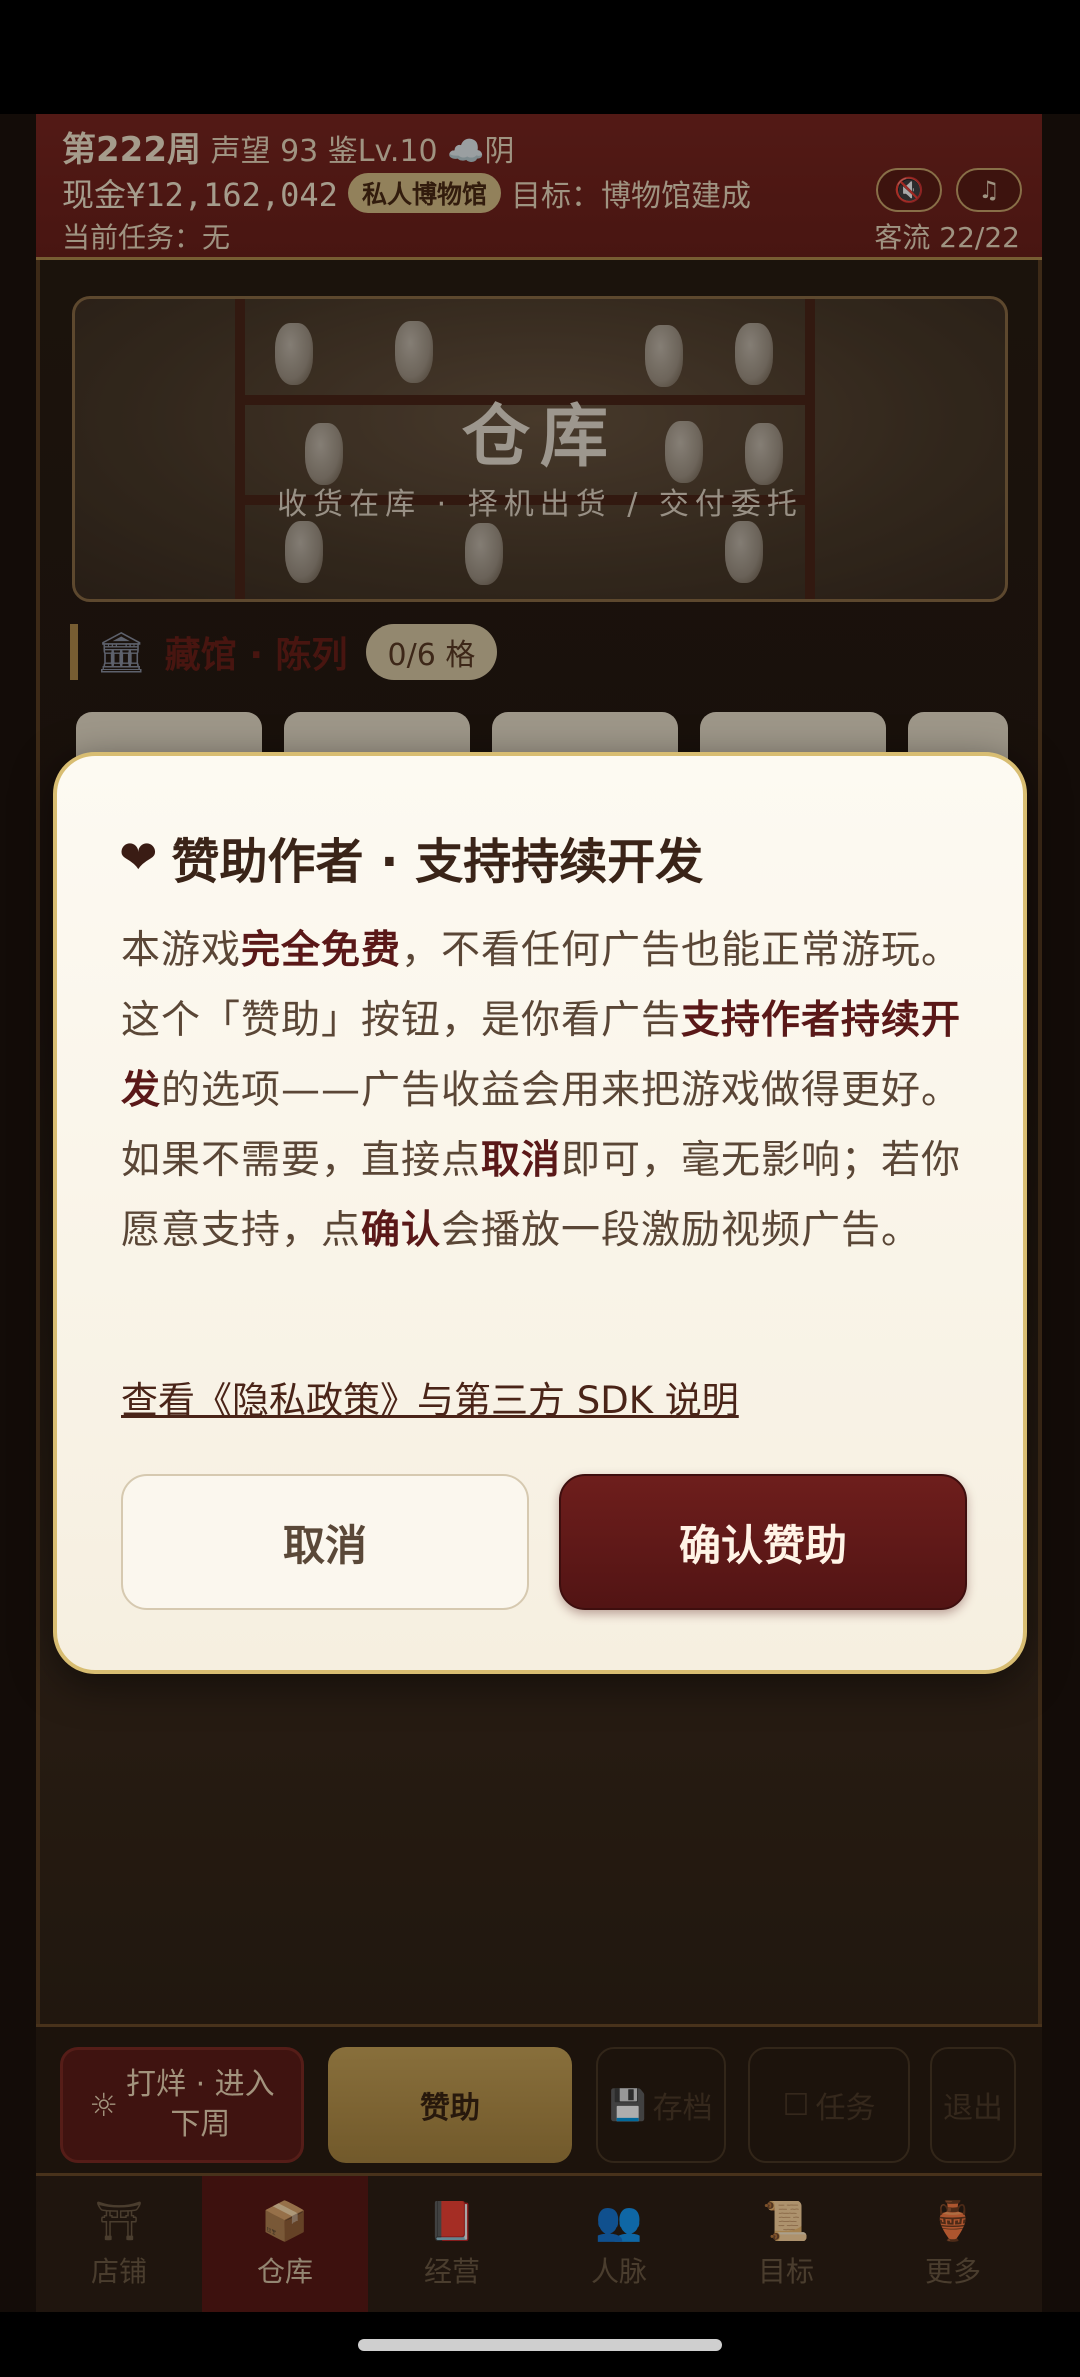  What do you see at coordinates (430, 1397) in the screenshot?
I see `privacy-policy-link: 查看《隐私政策》与第三方 SDK 说明` at bounding box center [430, 1397].